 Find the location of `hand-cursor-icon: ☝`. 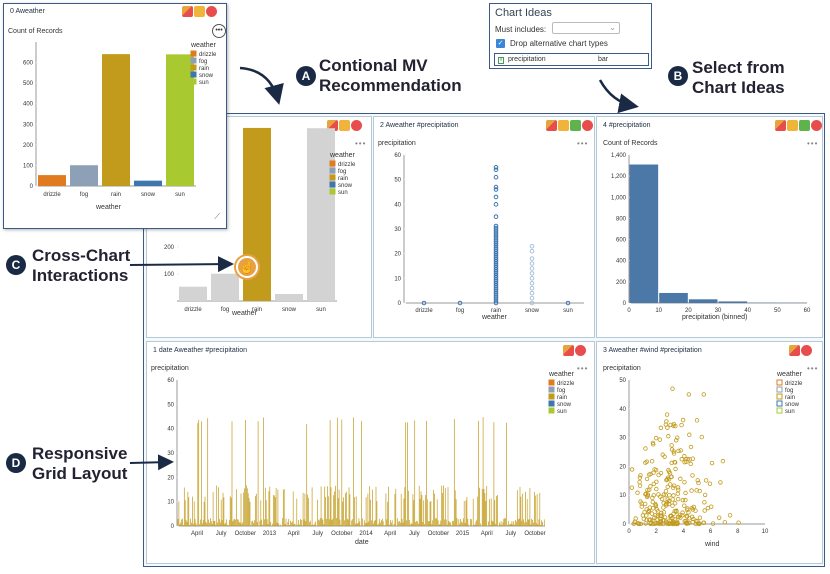

hand-cursor-icon: ☝ is located at coordinates (247, 267).